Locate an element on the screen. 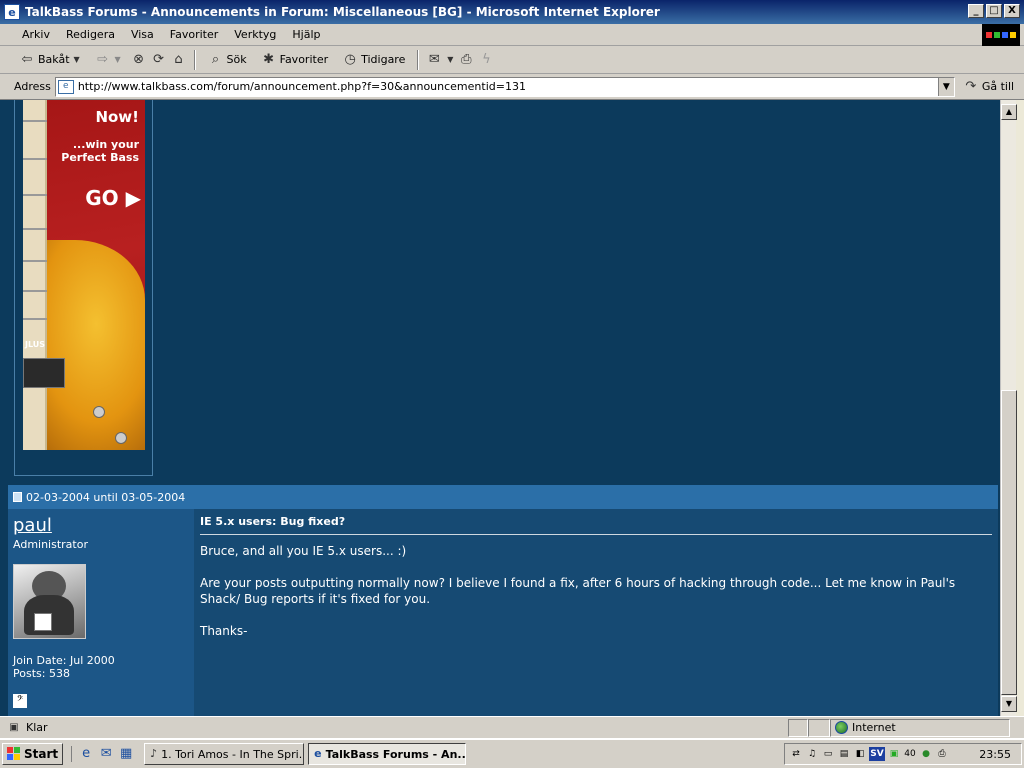  status-text: Klar is located at coordinates (37, 727).